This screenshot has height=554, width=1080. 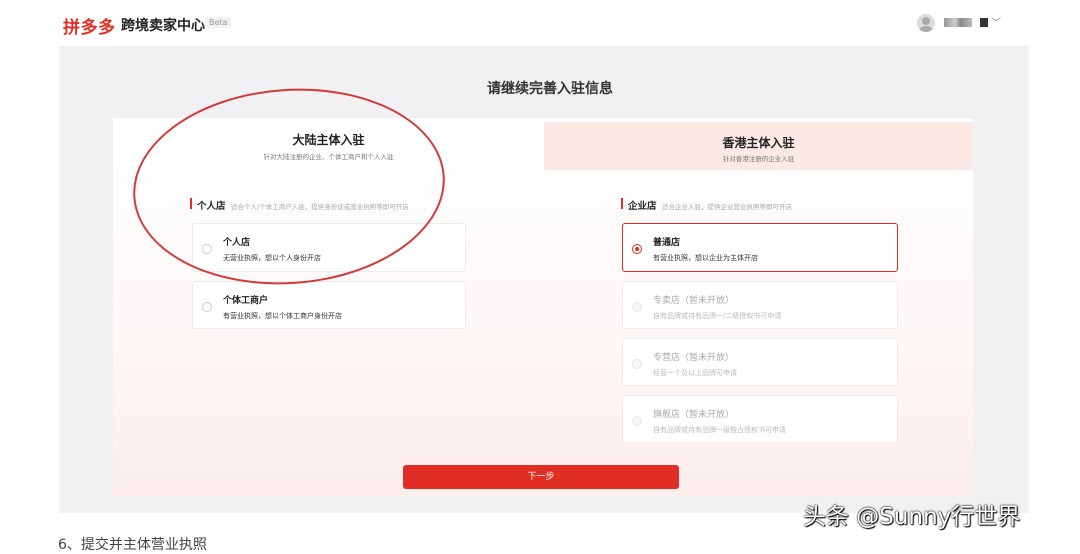 I want to click on option-desc: 有营业执照，想以个体工商户身份开店, so click(x=282, y=316).